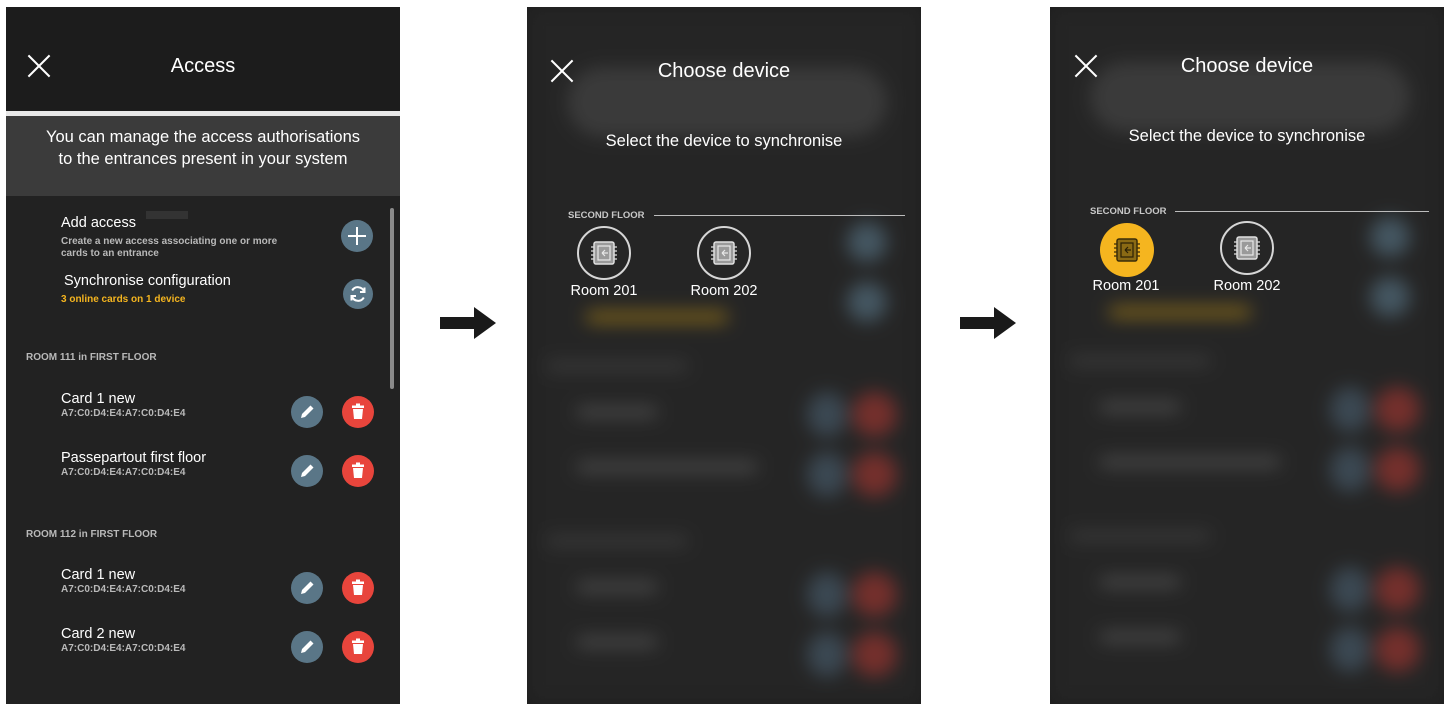 The width and height of the screenshot is (1451, 704). I want to click on section-header: ROOM 111 in FIRST FLOOR, so click(91, 357).